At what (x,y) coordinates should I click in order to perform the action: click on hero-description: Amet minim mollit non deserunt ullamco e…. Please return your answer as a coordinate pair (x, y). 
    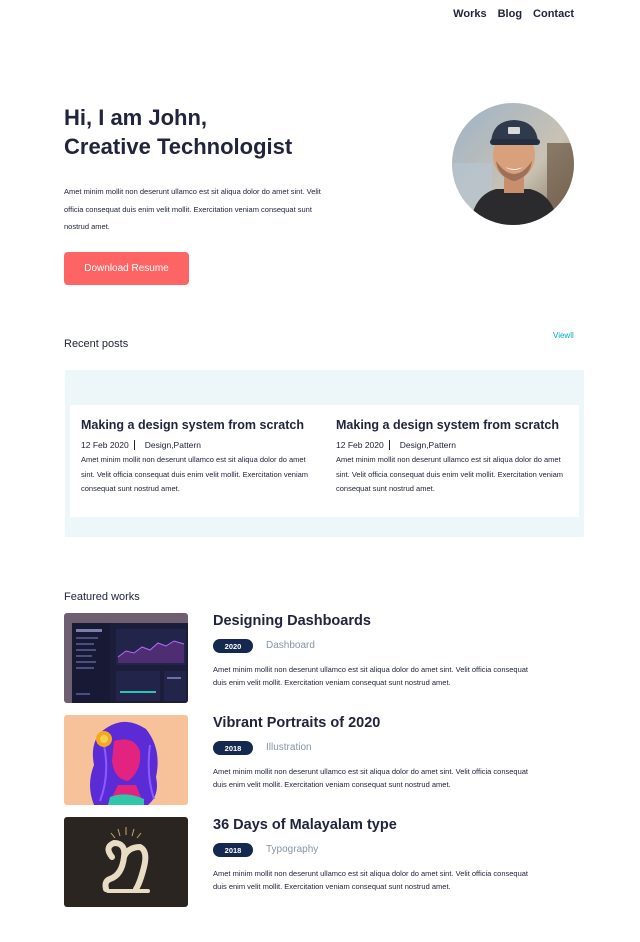
    Looking at the image, I should click on (192, 209).